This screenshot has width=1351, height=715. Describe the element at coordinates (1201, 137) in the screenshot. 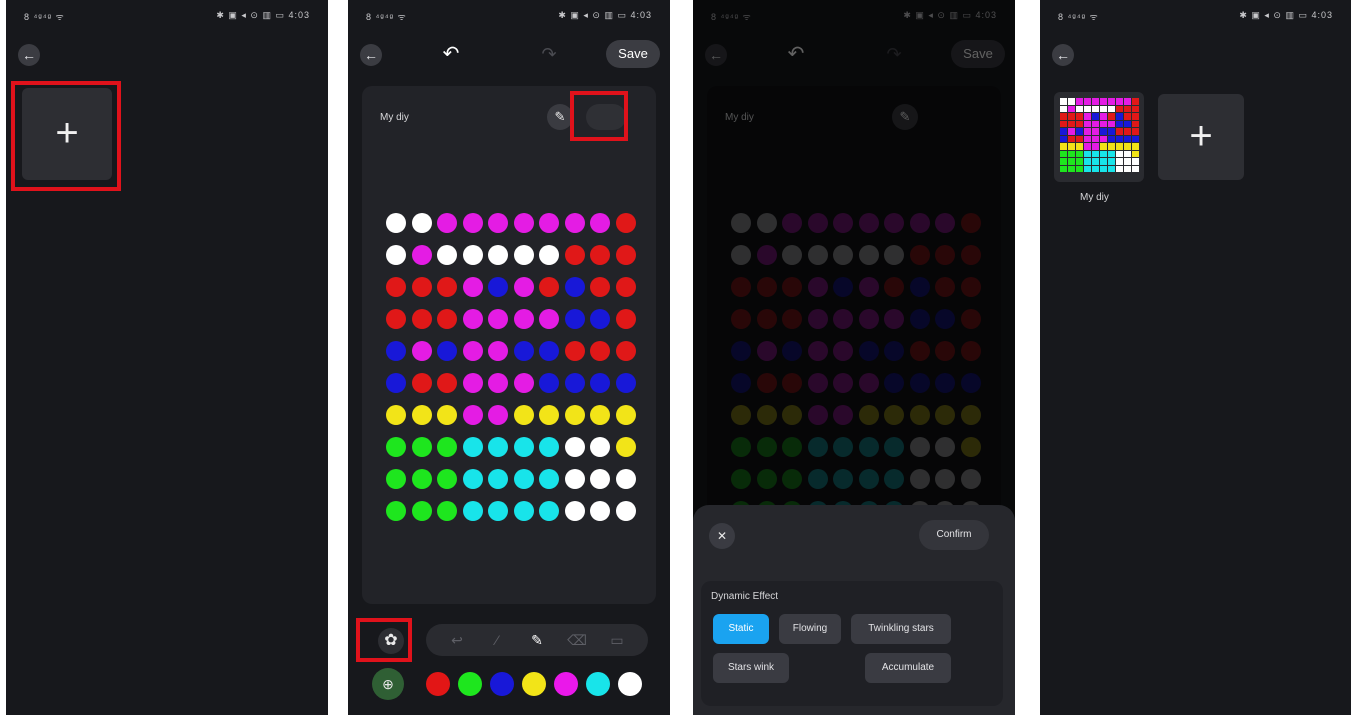

I see `add-diy-button: +` at that location.